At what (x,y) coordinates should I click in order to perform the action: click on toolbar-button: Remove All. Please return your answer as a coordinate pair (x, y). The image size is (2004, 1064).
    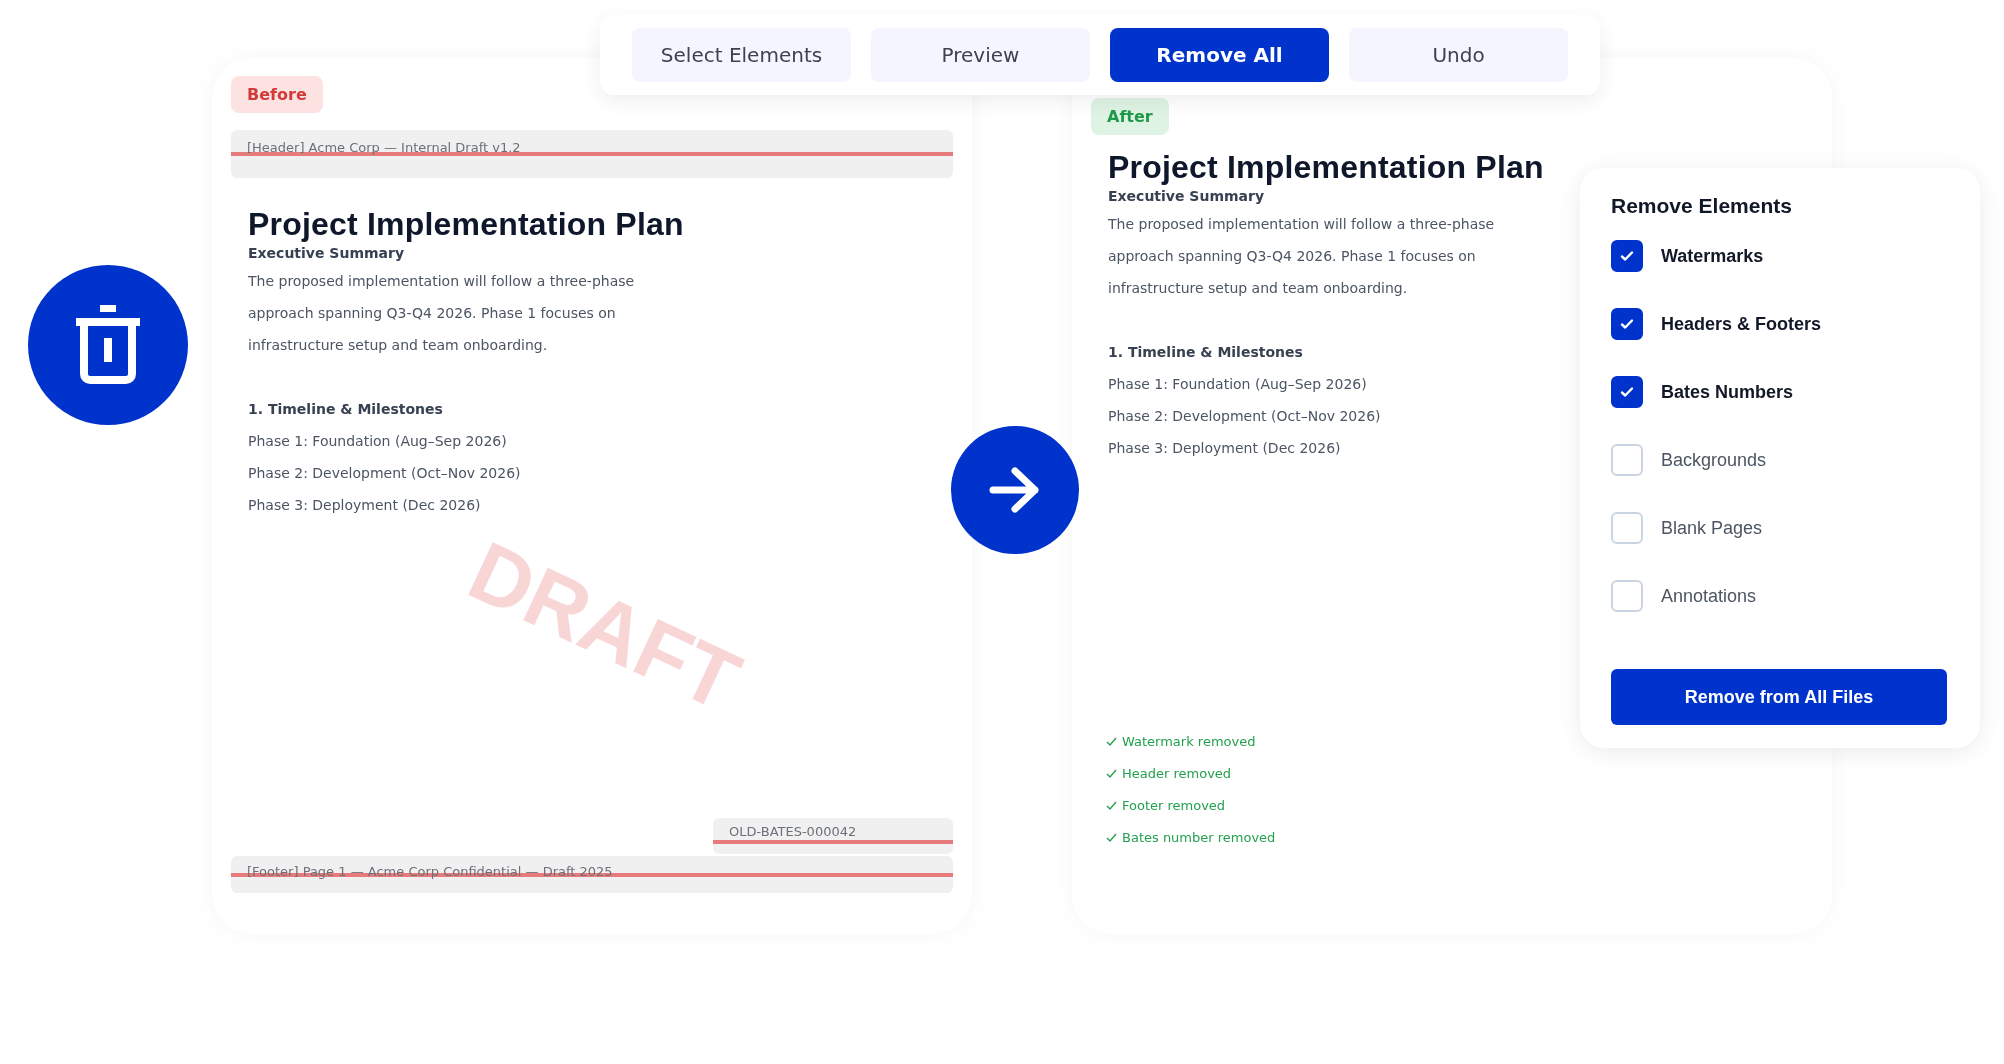
    Looking at the image, I should click on (1219, 55).